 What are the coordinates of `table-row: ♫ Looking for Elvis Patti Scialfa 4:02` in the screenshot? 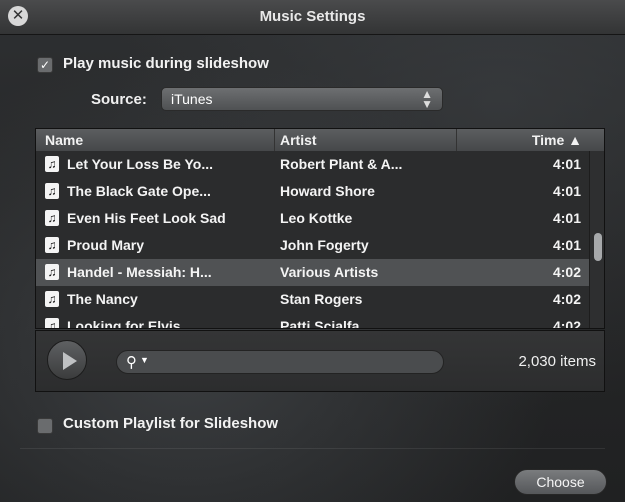 It's located at (312, 321).